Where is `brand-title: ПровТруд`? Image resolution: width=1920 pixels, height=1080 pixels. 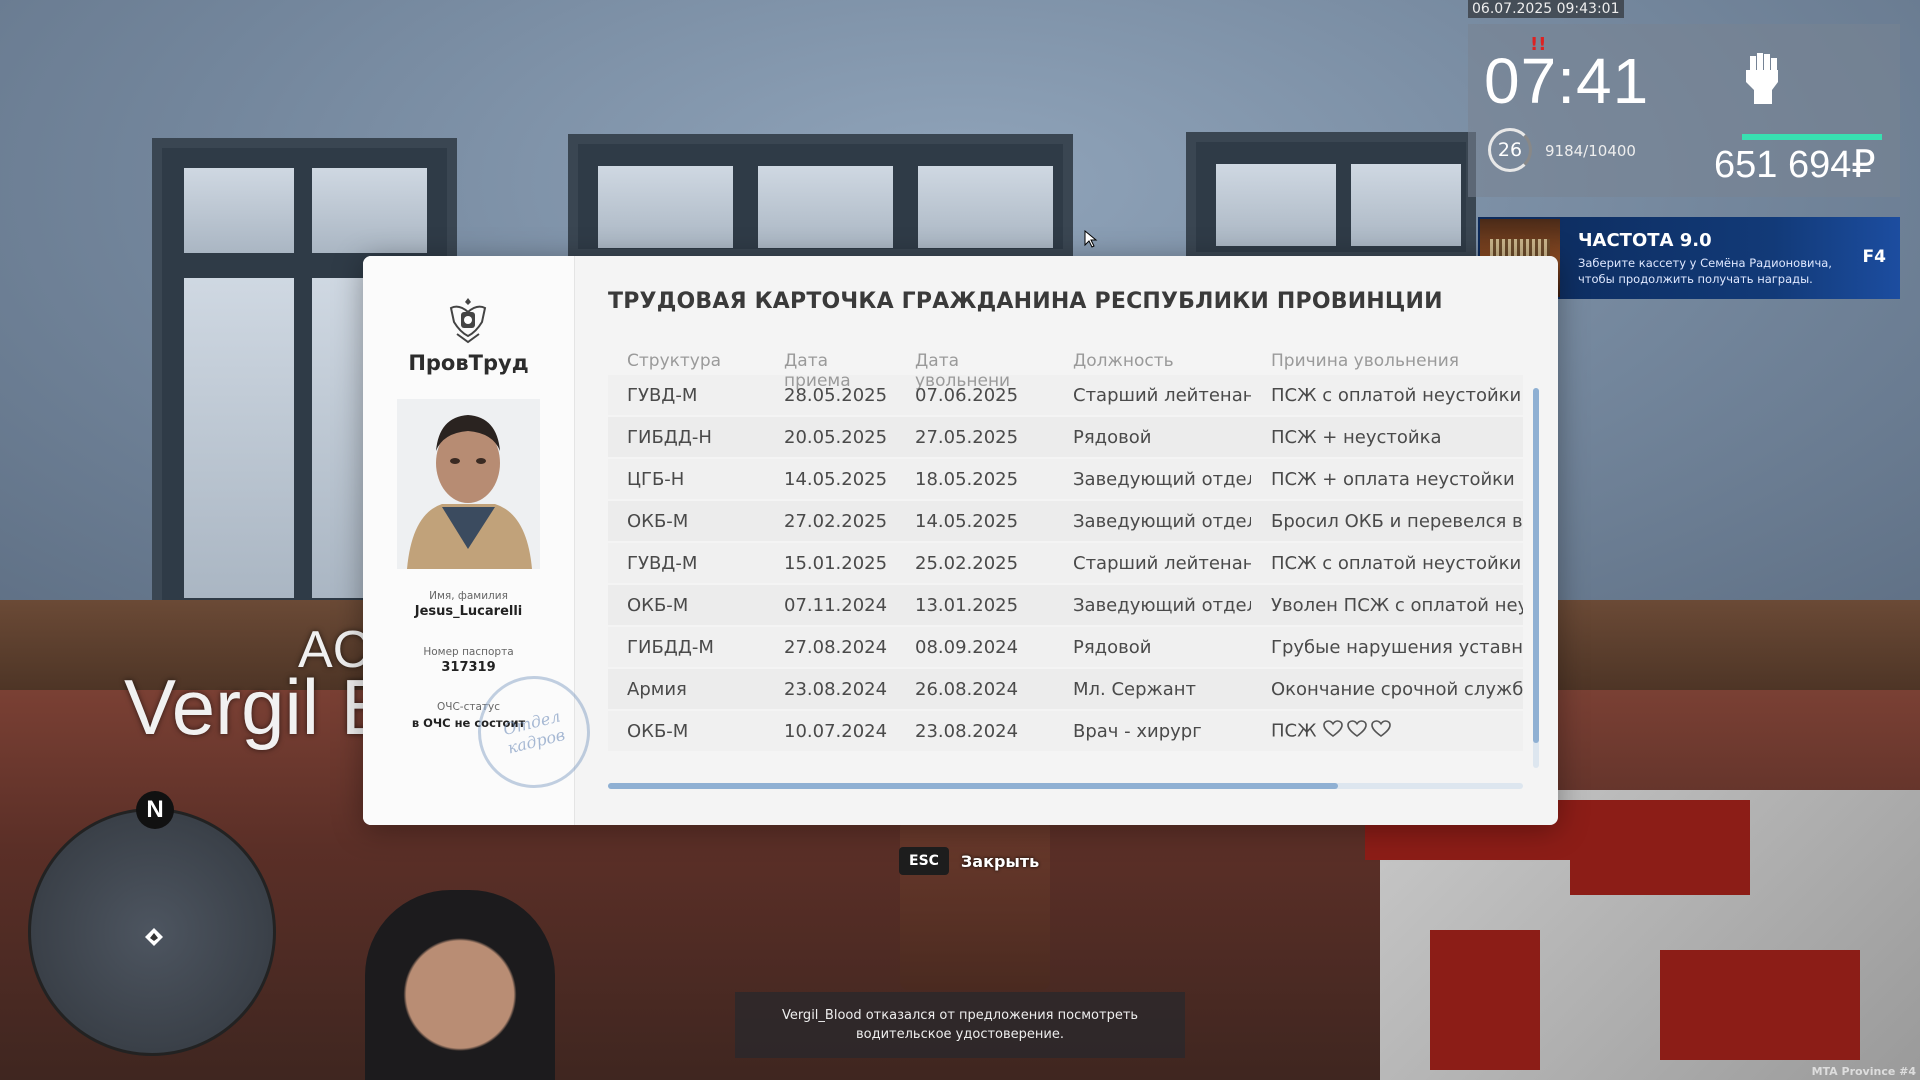 brand-title: ПровТруд is located at coordinates (468, 363).